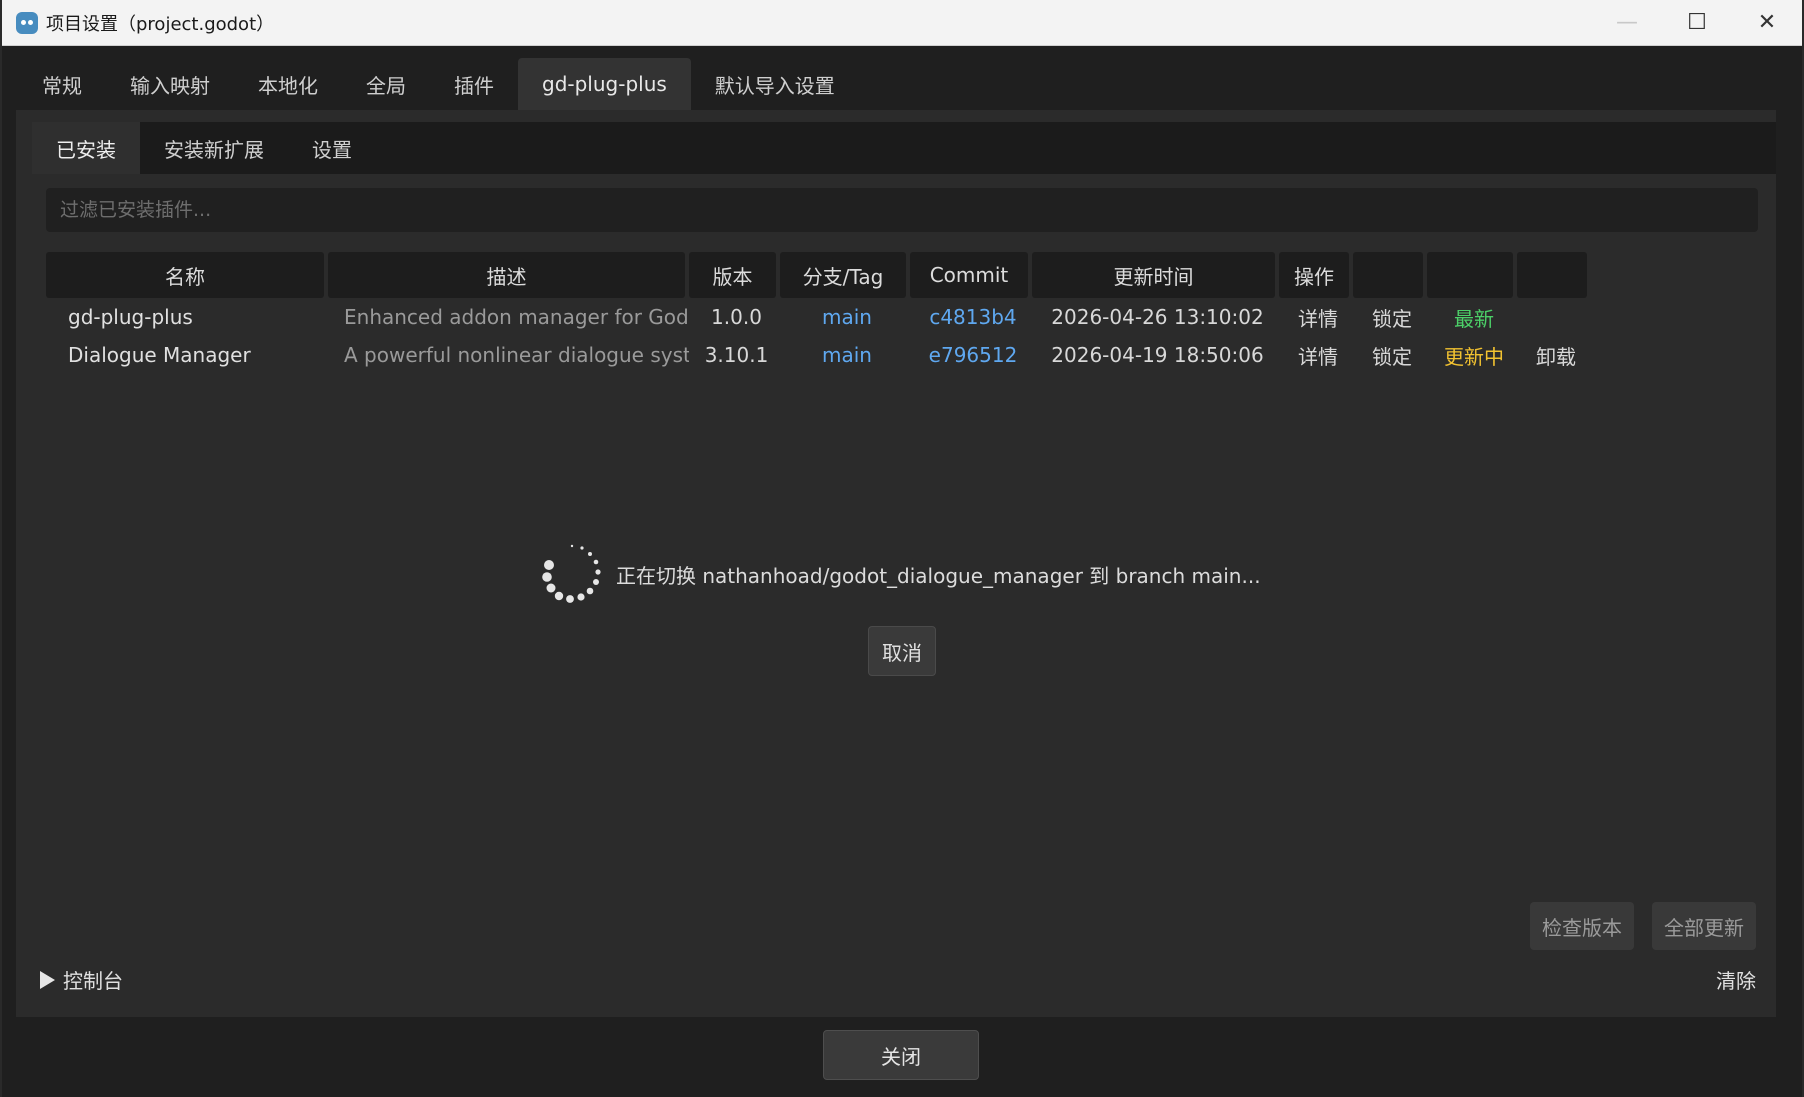 The height and width of the screenshot is (1097, 1804). Describe the element at coordinates (1474, 318) in the screenshot. I see `status-label: 最新` at that location.